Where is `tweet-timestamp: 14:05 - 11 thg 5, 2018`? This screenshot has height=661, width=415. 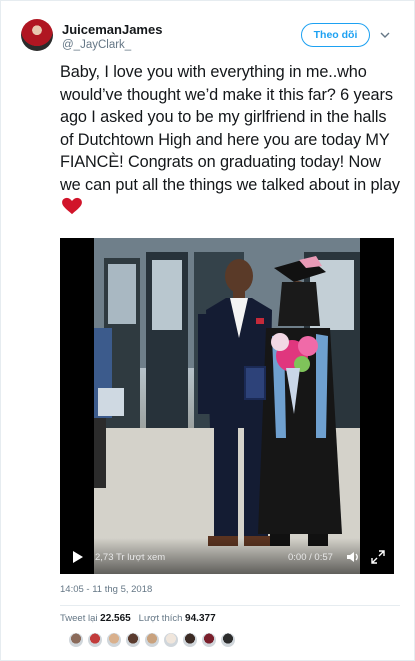
tweet-timestamp: 14:05 - 11 thg 5, 2018 is located at coordinates (106, 589).